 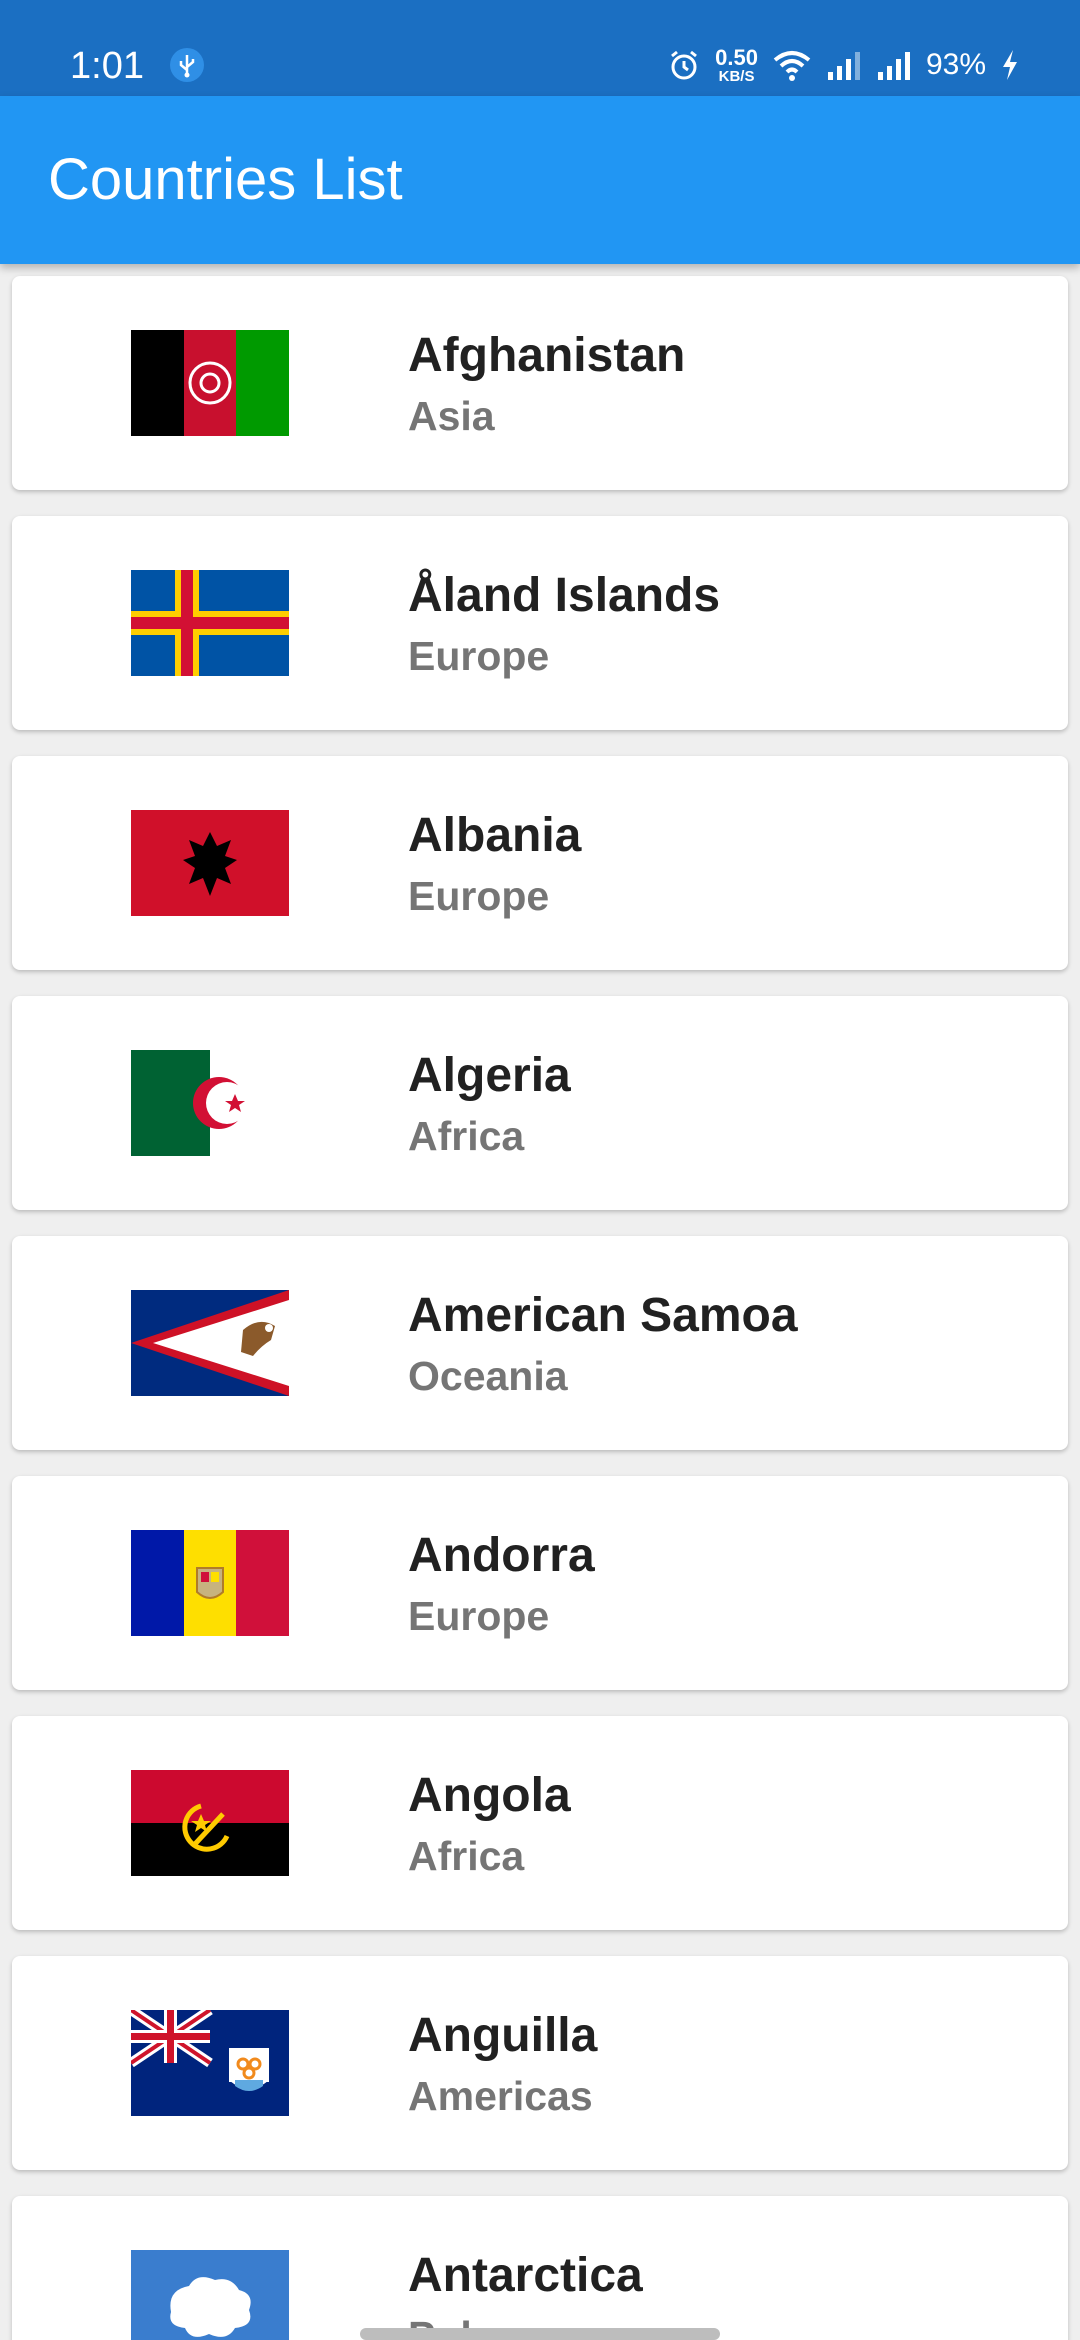 What do you see at coordinates (210, 1103) in the screenshot?
I see `algeria-flag-icon` at bounding box center [210, 1103].